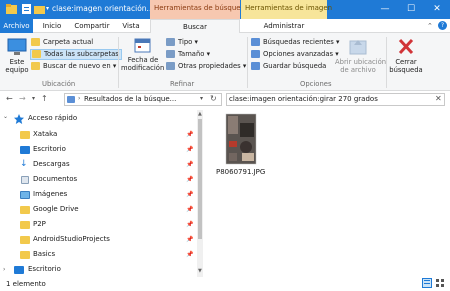  I want to click on tab-search: Buscar, so click(195, 26).